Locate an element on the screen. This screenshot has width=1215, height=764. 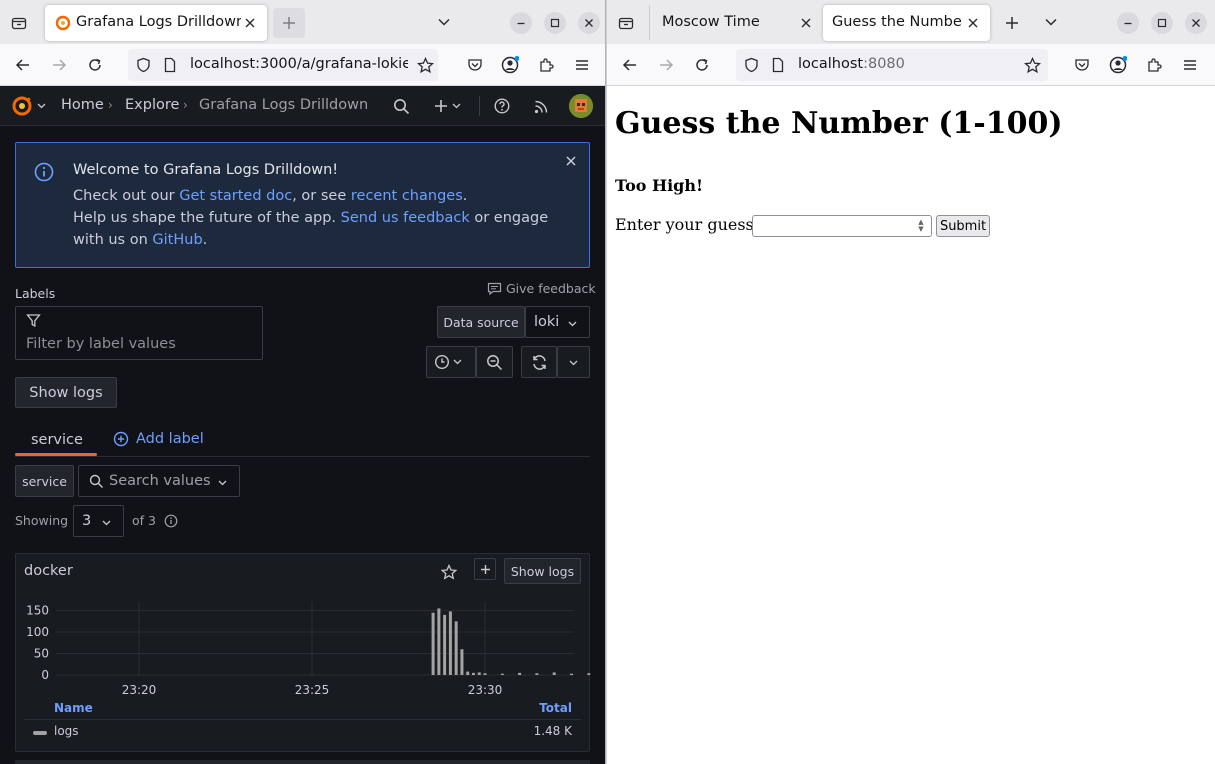
legend-series-name: logs is located at coordinates (66, 731).